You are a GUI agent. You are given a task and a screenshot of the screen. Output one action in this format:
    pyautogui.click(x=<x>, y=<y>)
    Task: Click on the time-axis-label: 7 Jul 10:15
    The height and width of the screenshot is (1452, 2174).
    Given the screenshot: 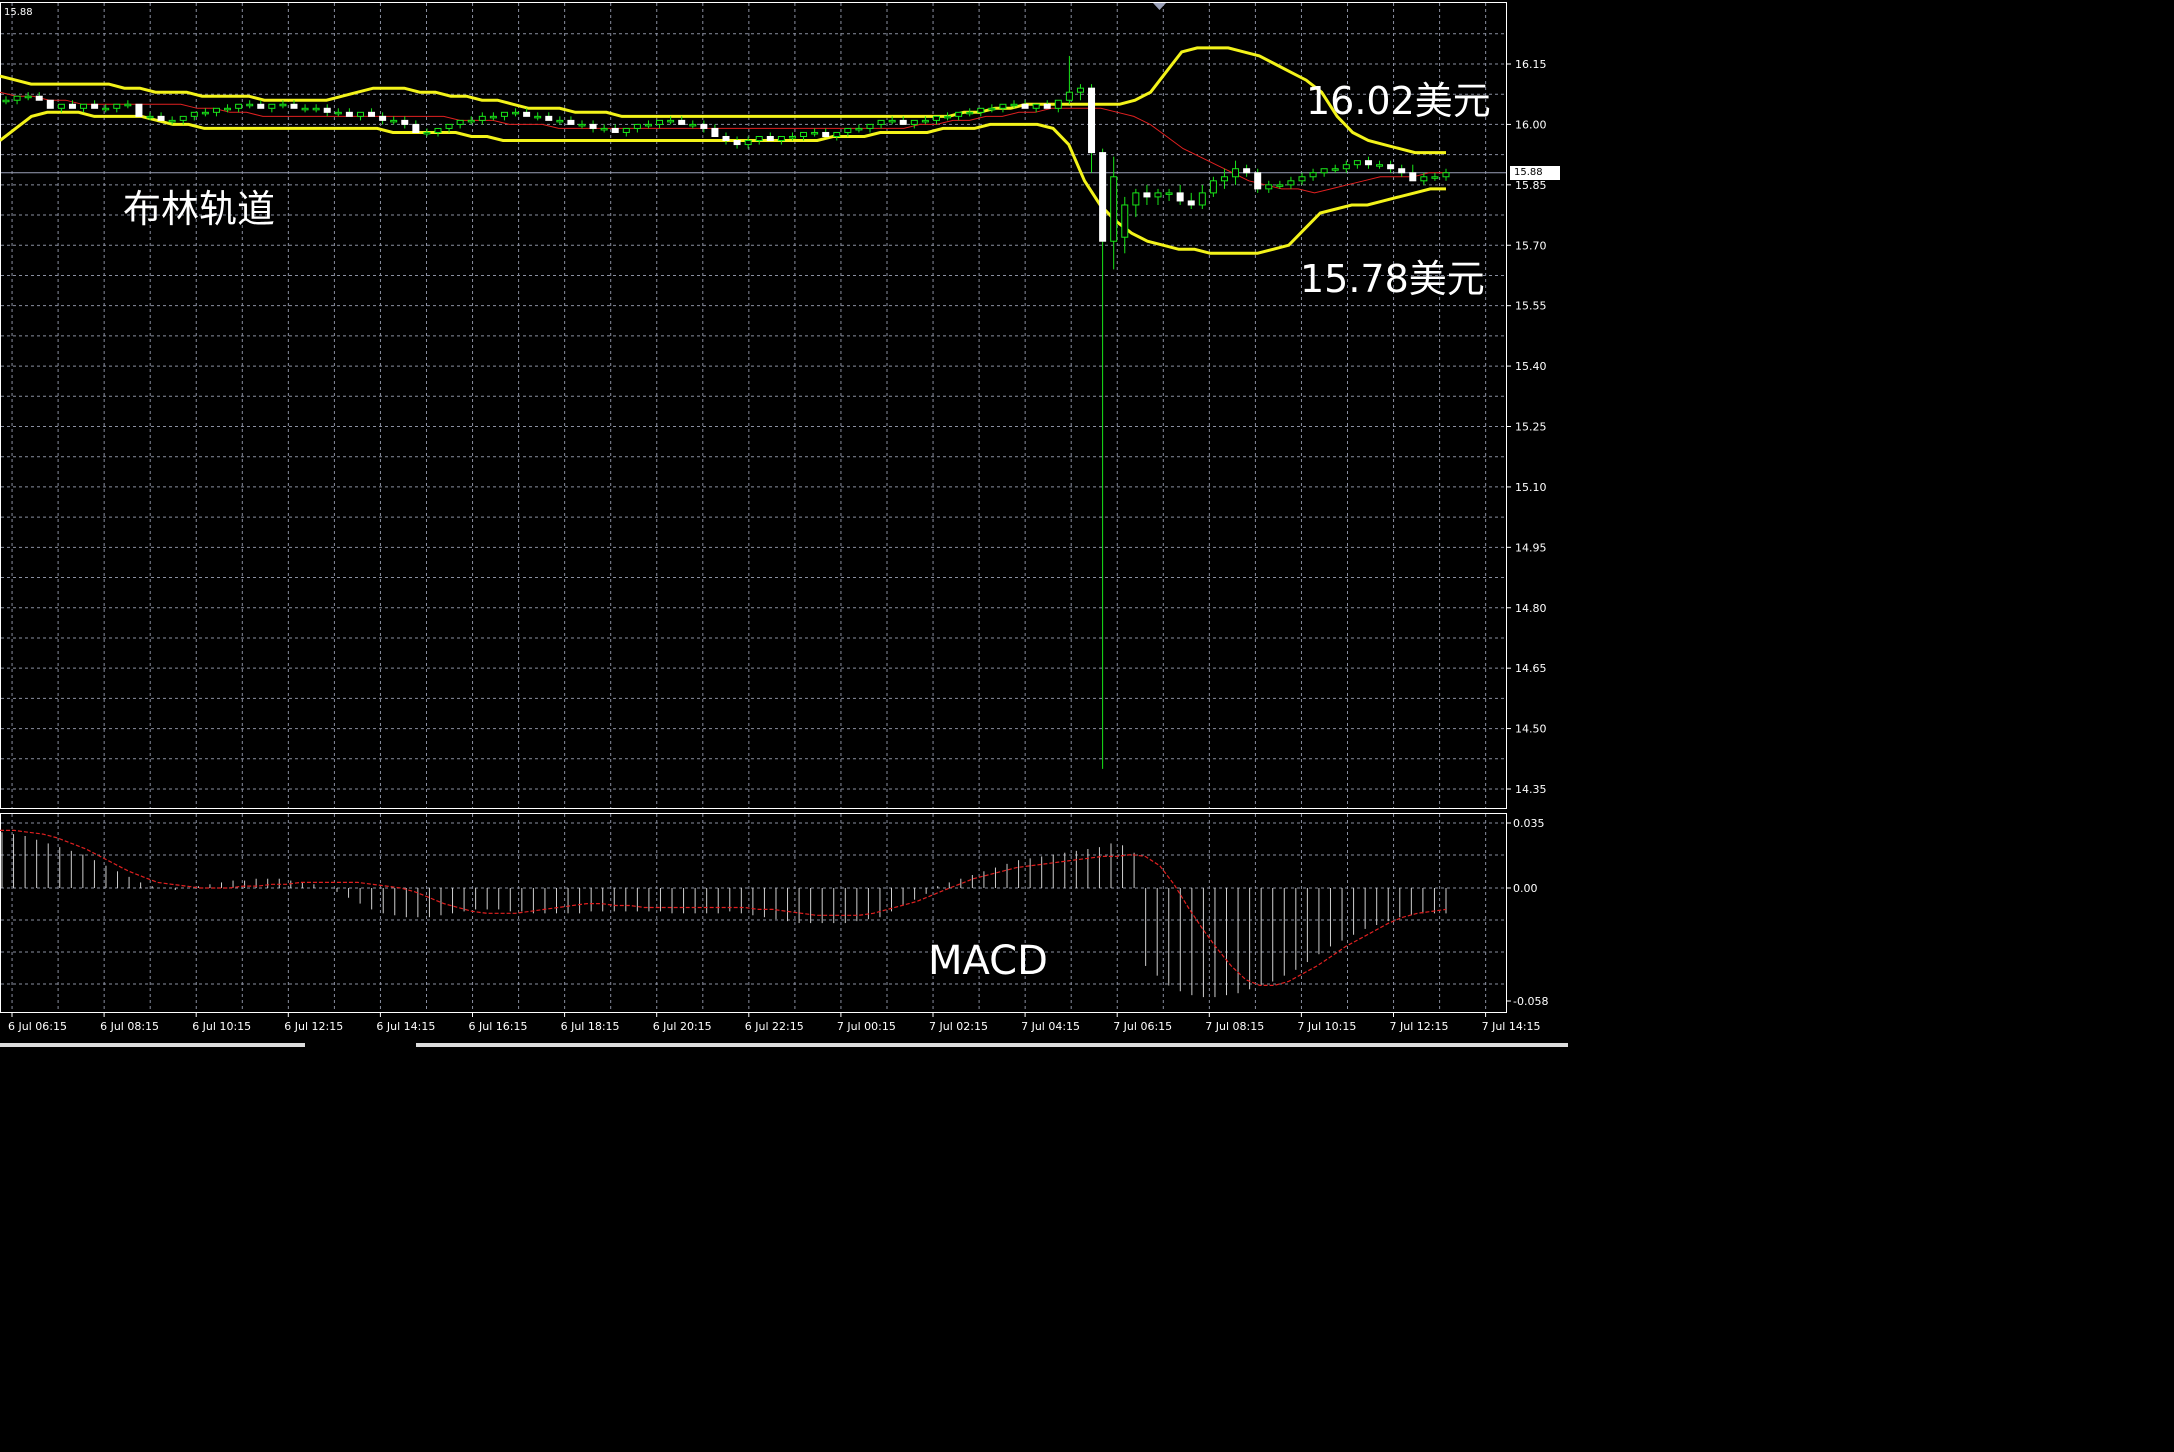 What is the action you would take?
    pyautogui.click(x=1326, y=1026)
    